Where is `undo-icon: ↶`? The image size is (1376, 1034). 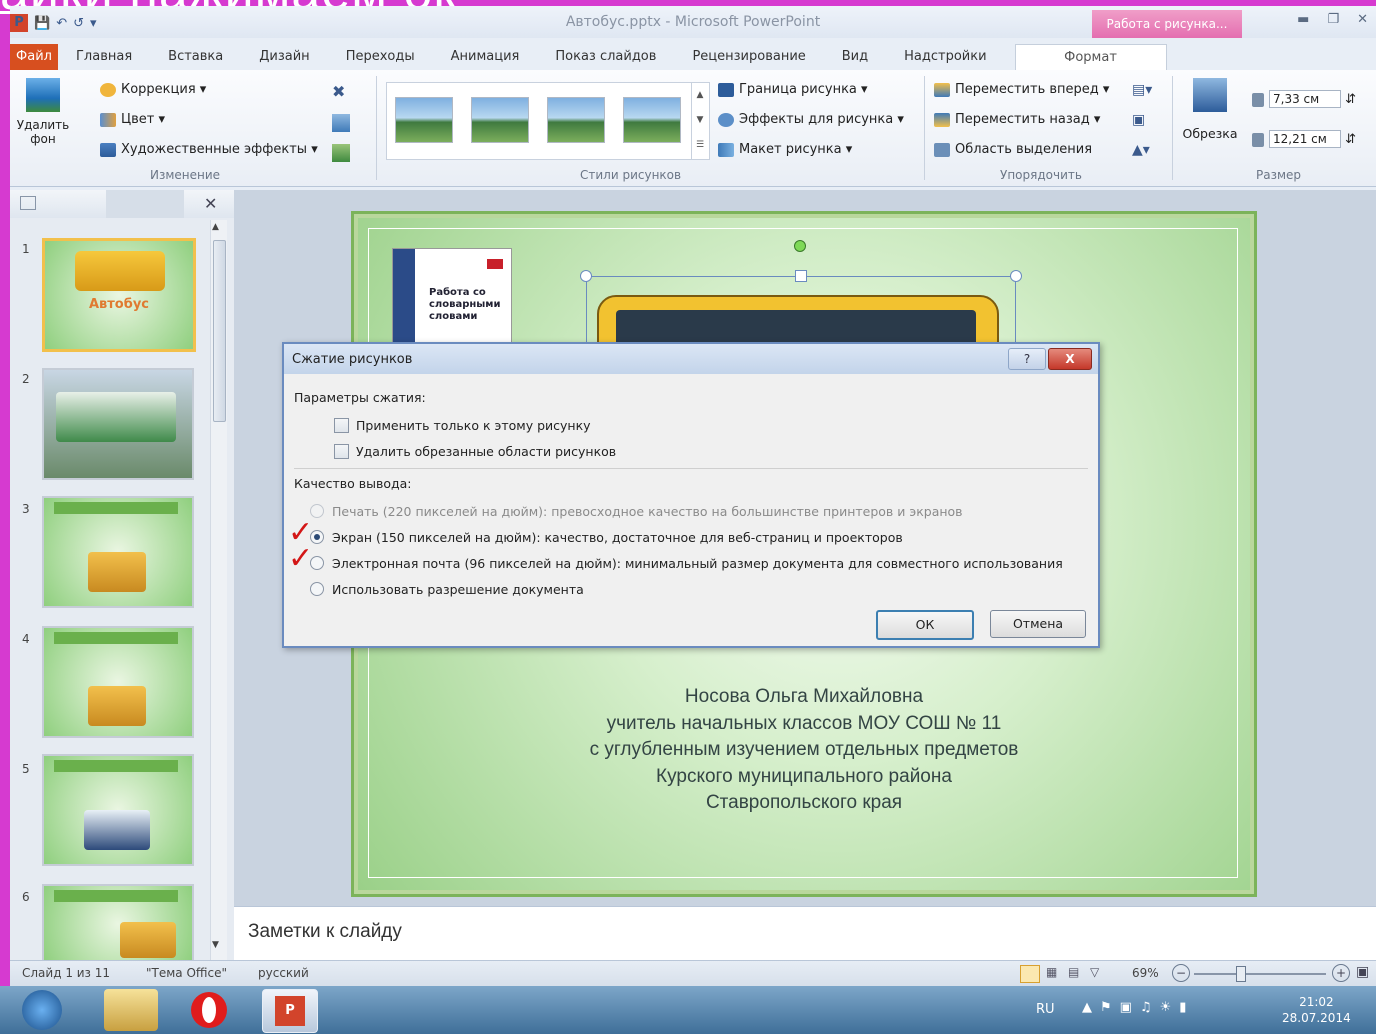 undo-icon: ↶ is located at coordinates (61, 23).